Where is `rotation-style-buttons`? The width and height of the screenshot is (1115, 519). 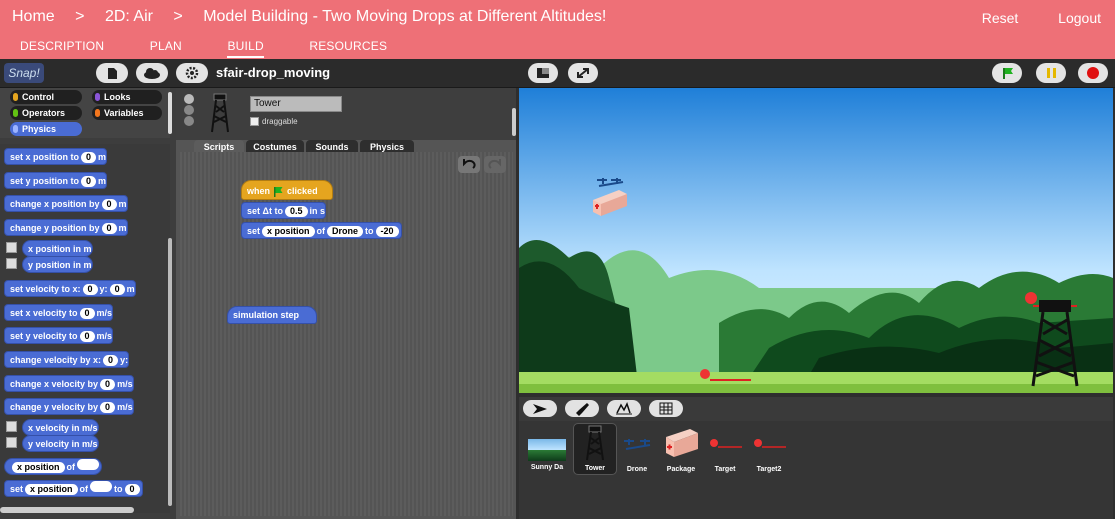 rotation-style-buttons is located at coordinates (189, 110).